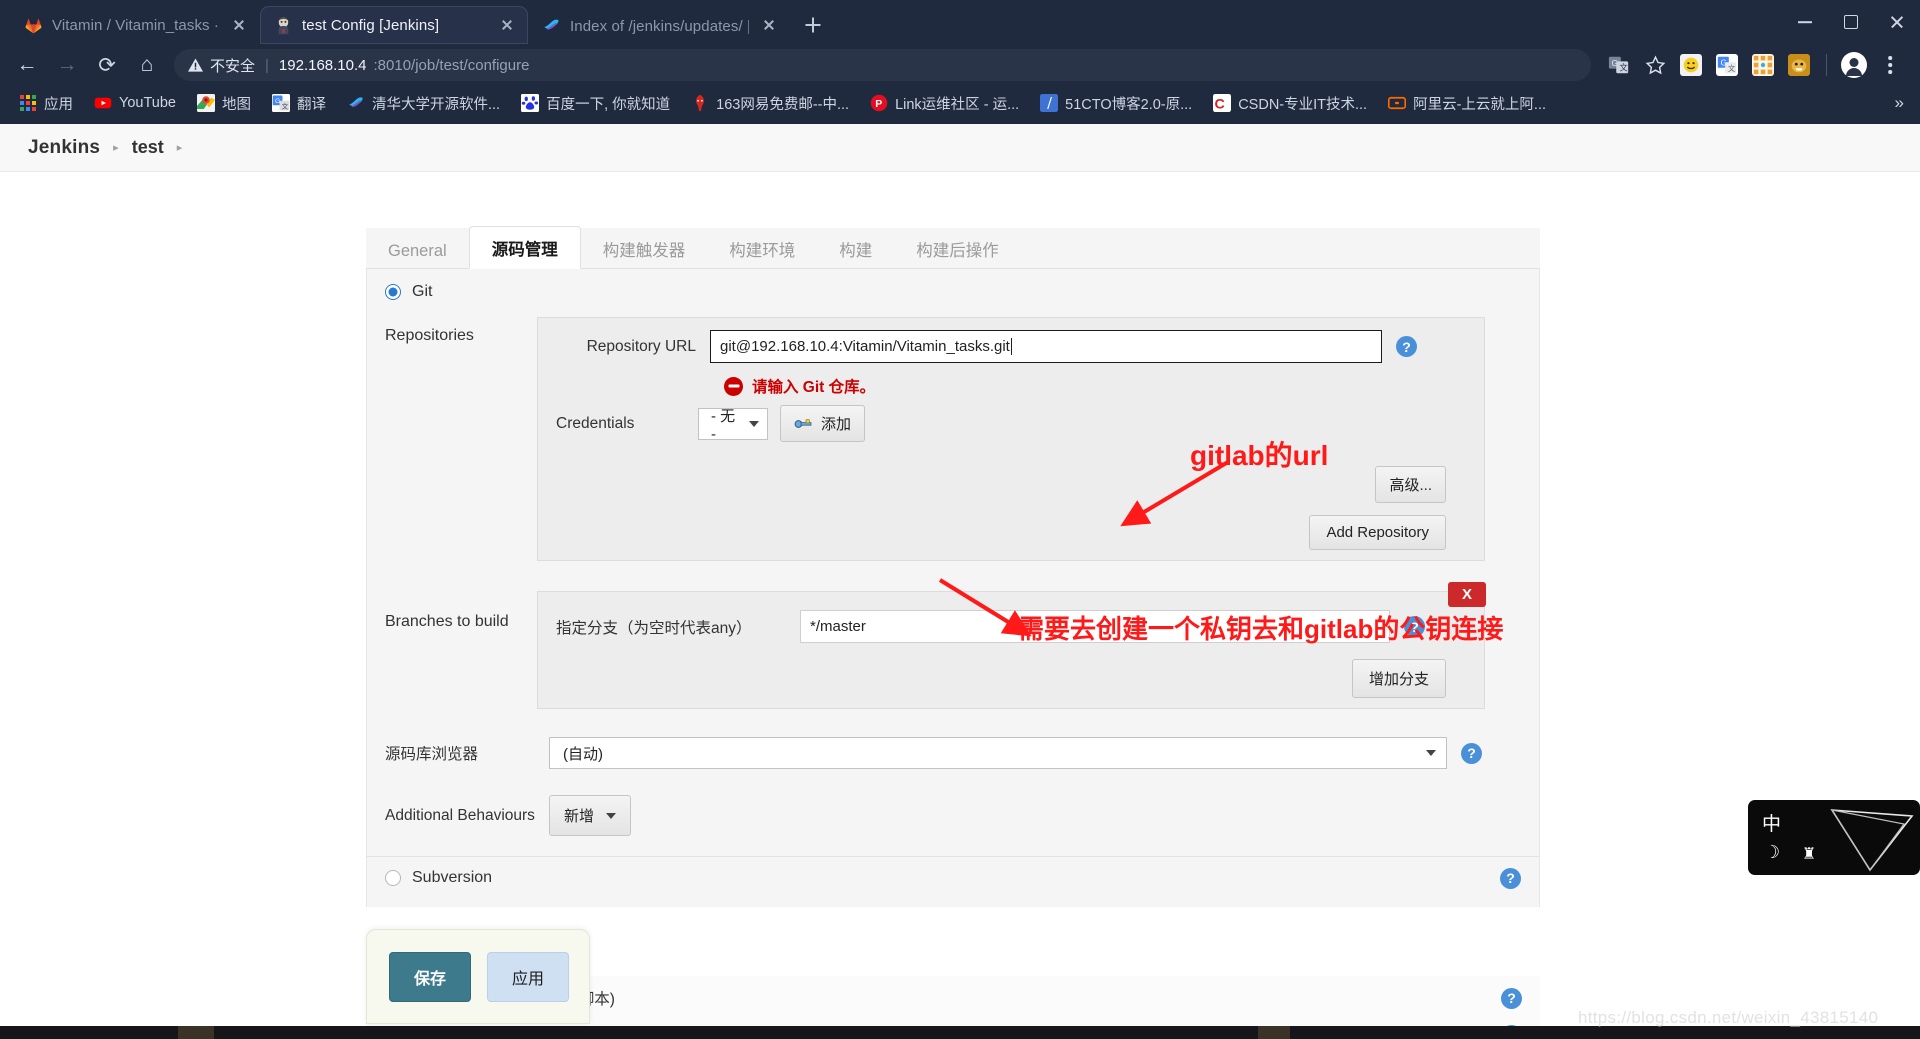 This screenshot has height=1039, width=1920. Describe the element at coordinates (528, 976) in the screenshot. I see `apply-button: 应用` at that location.